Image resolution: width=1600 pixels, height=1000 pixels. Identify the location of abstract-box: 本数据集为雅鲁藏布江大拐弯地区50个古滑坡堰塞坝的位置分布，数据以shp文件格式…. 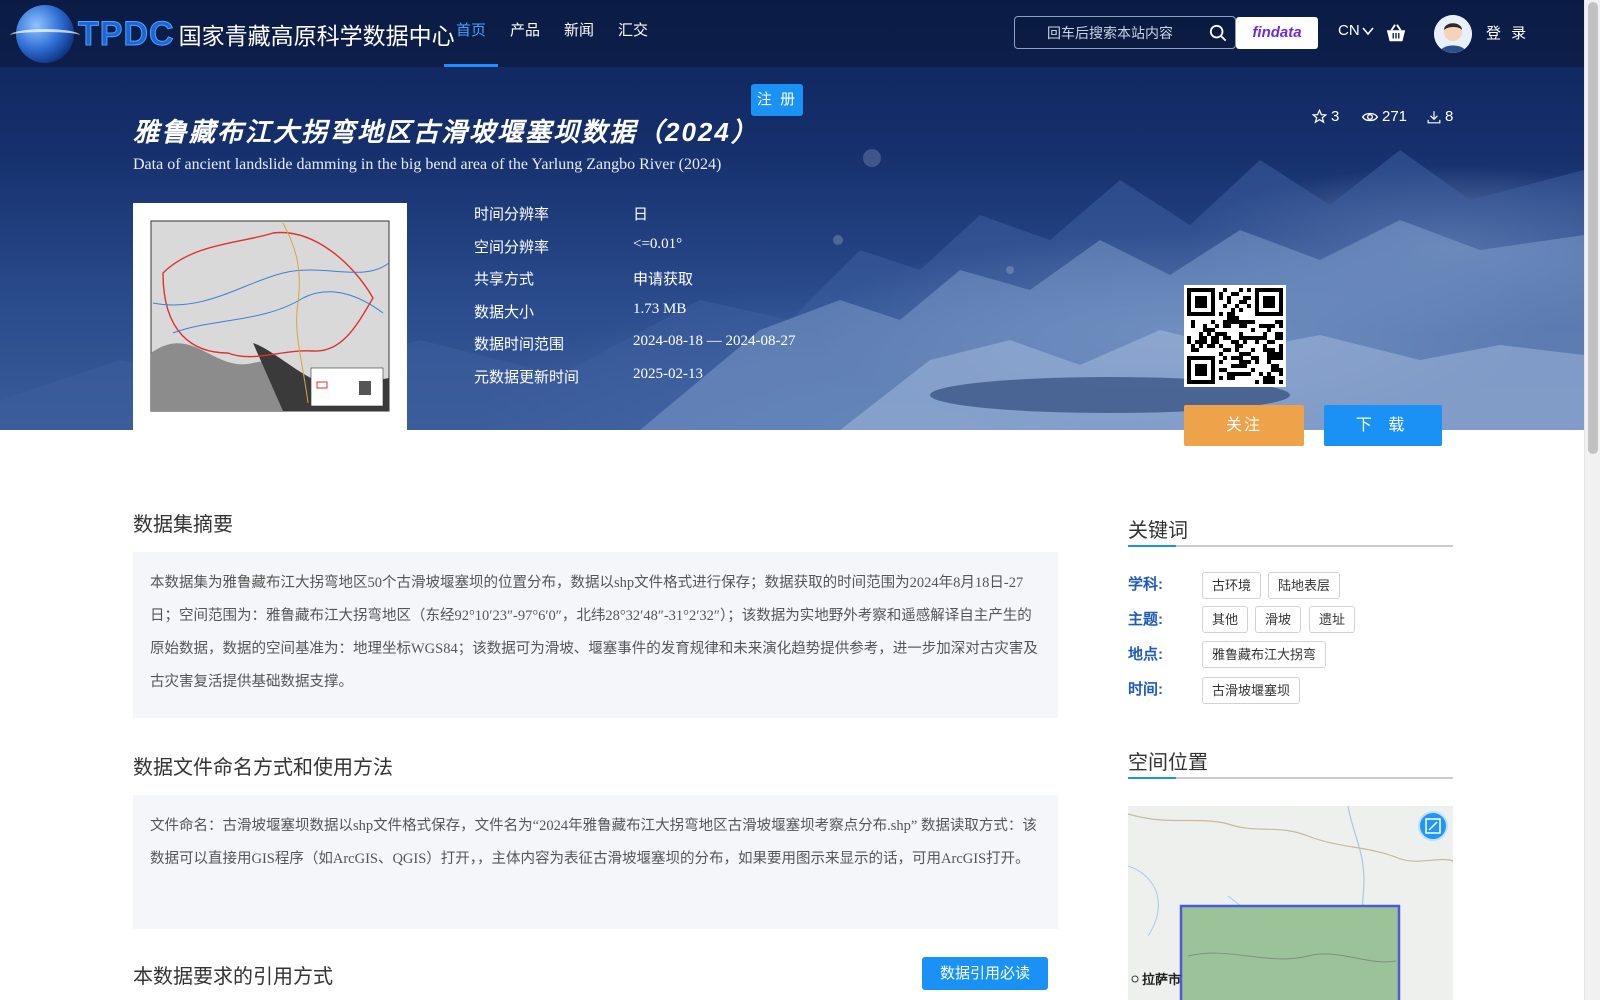
(595, 635).